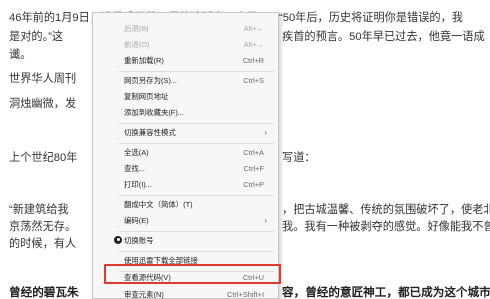  Describe the element at coordinates (185, 168) in the screenshot. I see `menu-item-find: 查找... Ctrl+F` at that location.